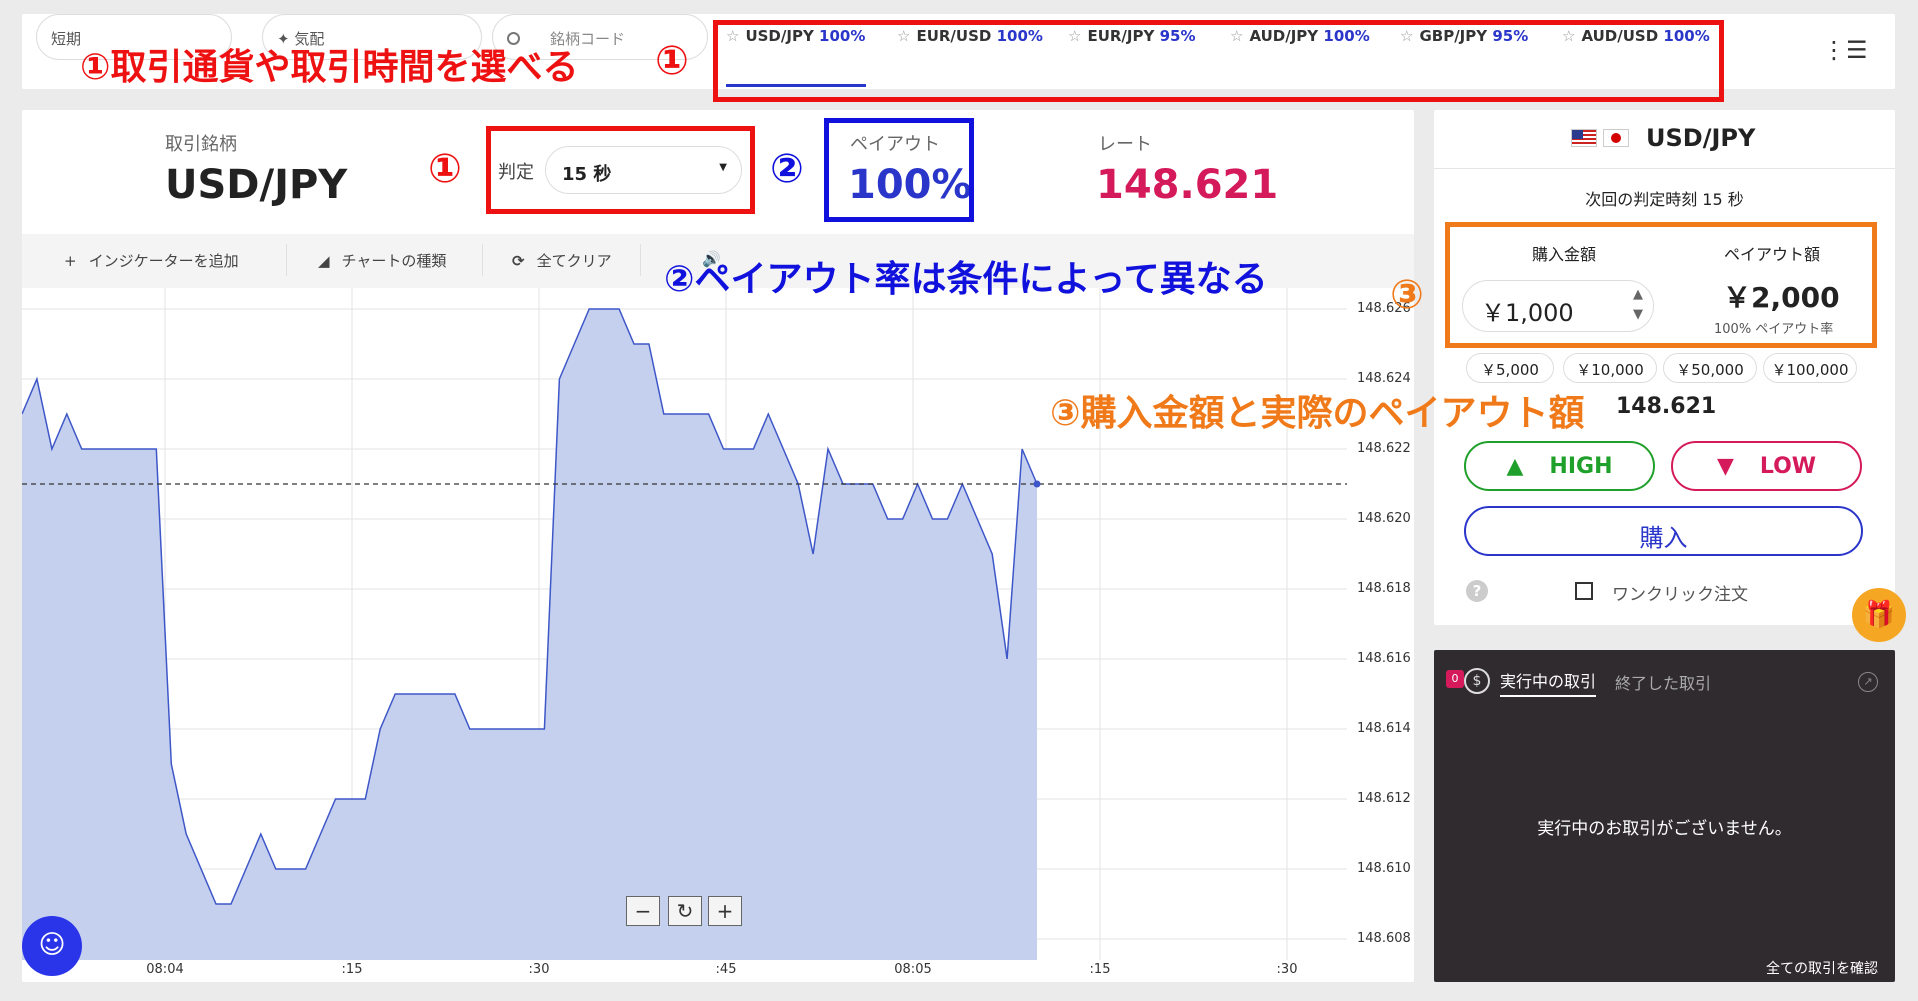  Describe the element at coordinates (1384, 868) in the screenshot. I see `y-tick-label: 148.610` at that location.